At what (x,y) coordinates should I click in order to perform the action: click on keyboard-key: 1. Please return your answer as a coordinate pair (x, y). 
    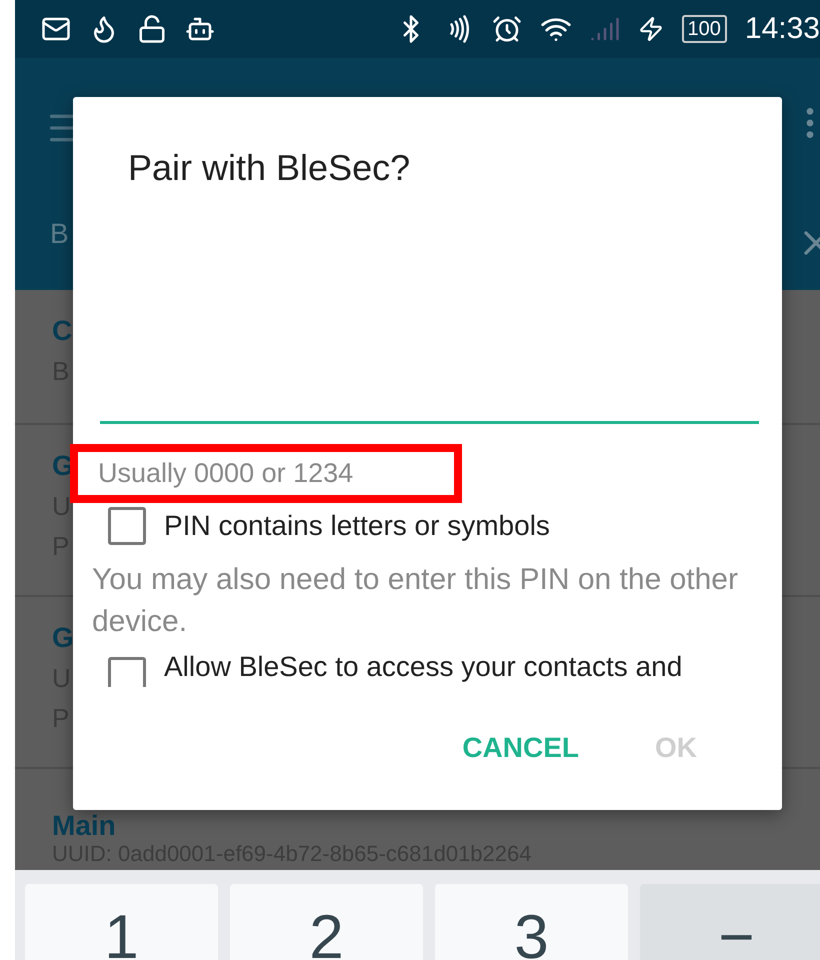
    Looking at the image, I should click on (121, 922).